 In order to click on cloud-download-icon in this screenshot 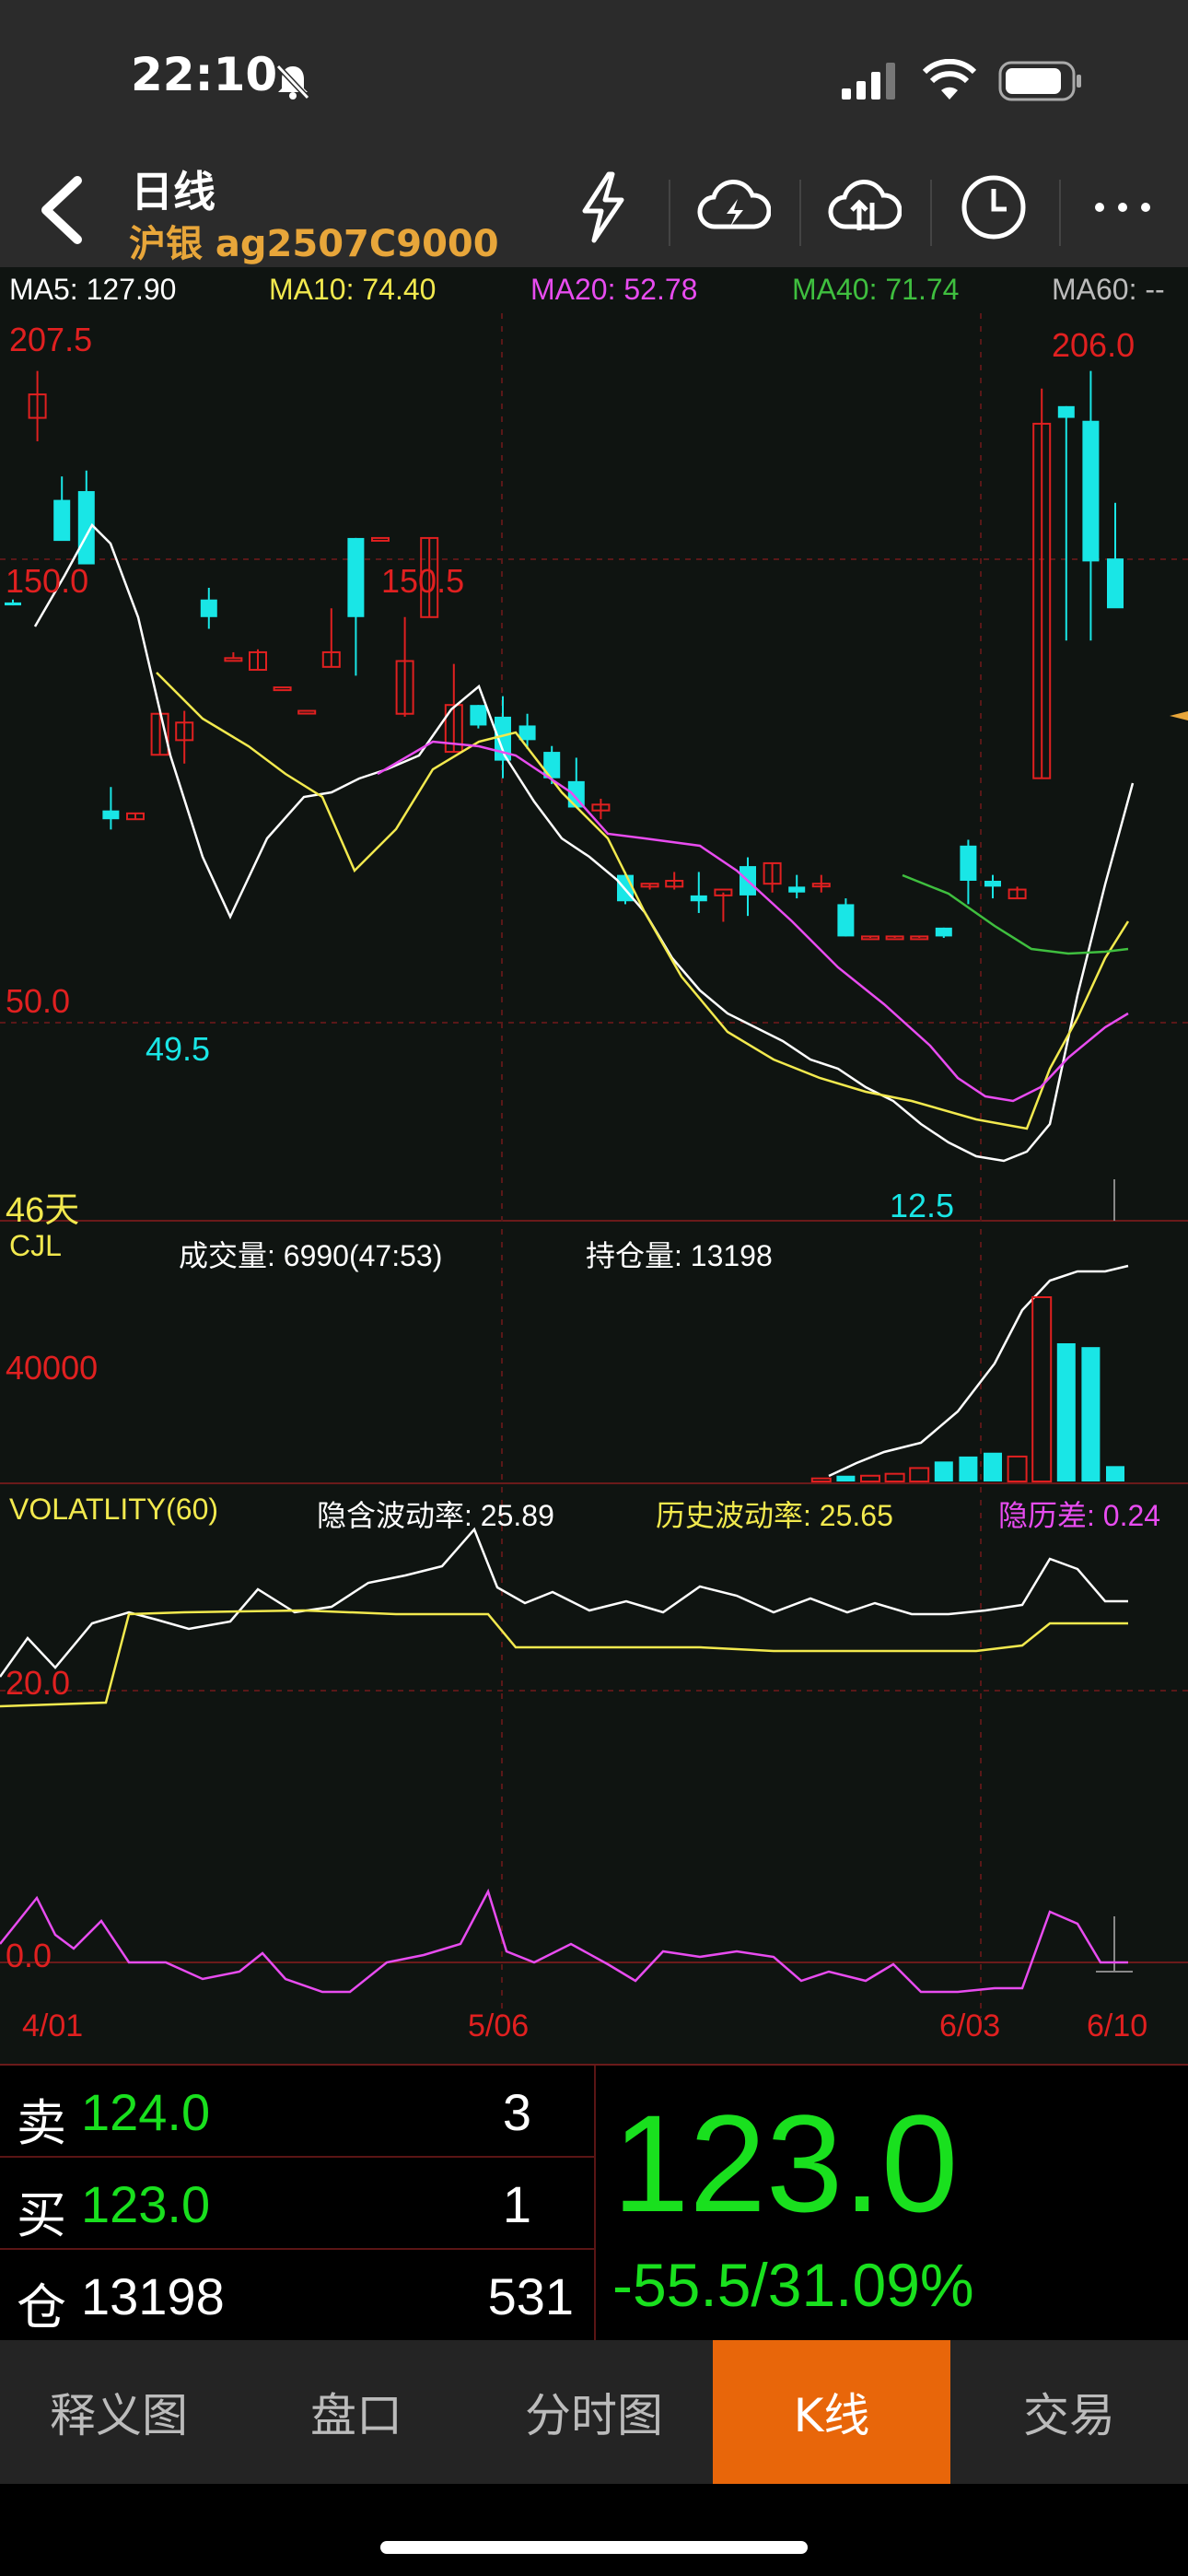, I will do `click(734, 204)`.